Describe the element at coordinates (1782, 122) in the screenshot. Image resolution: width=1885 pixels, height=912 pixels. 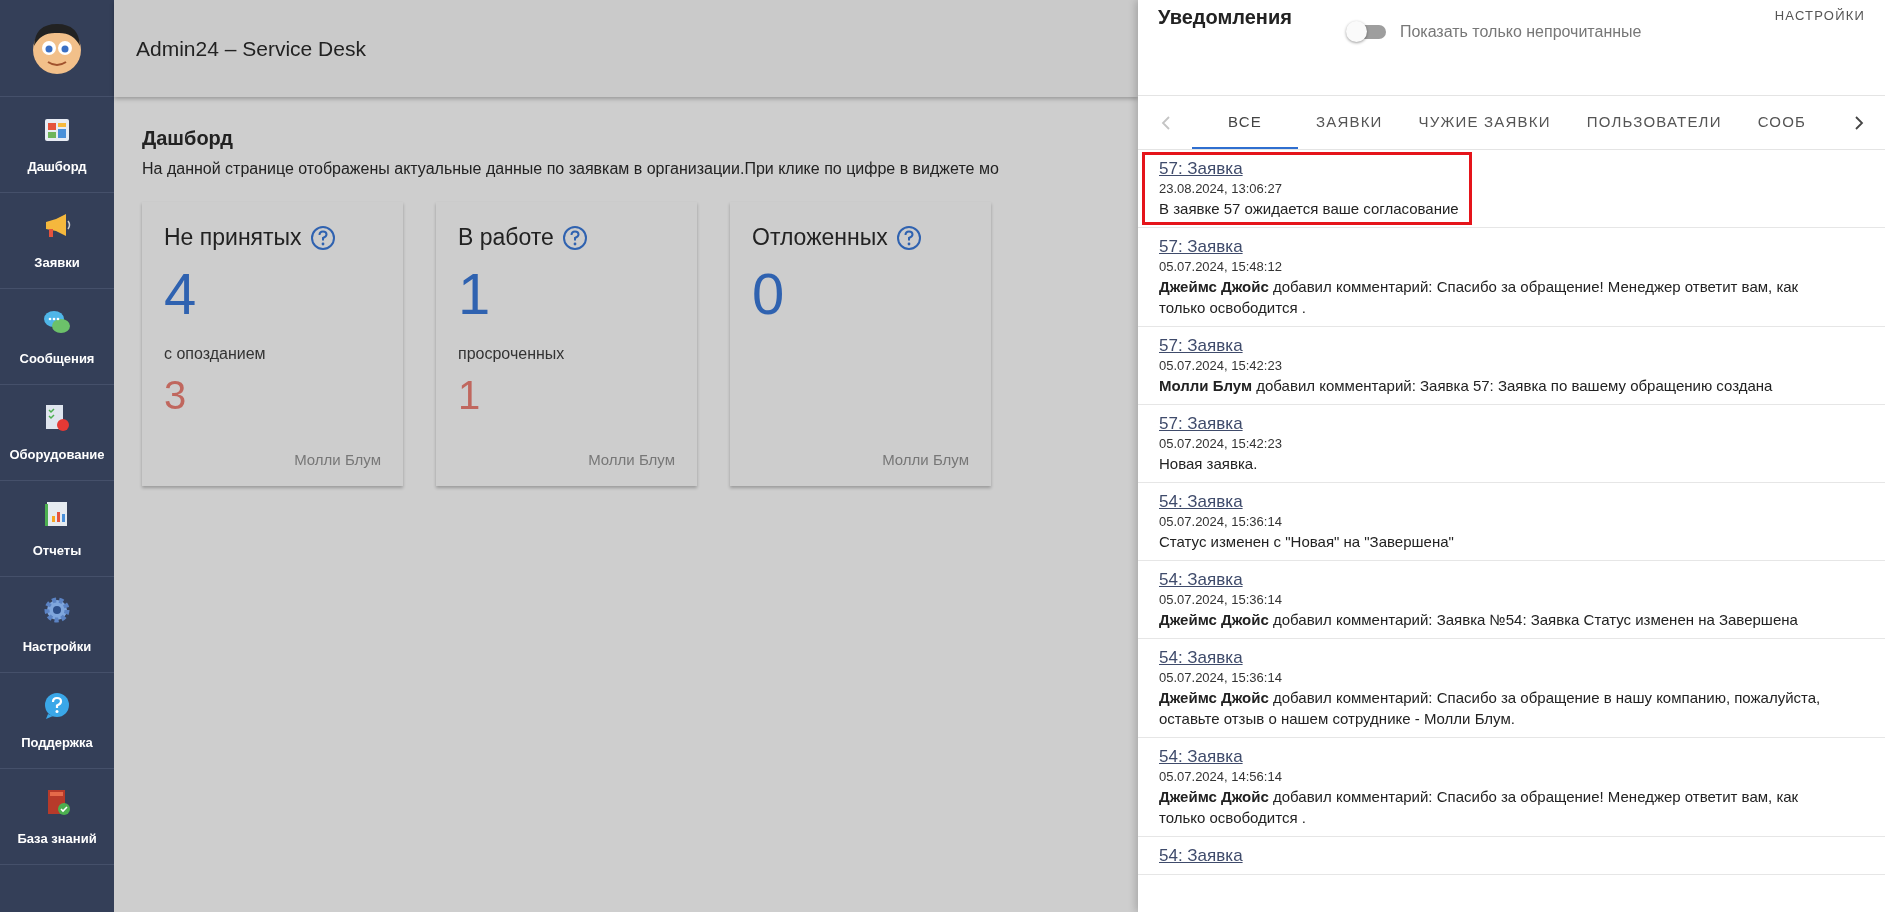
I see `tab: СООБ` at that location.